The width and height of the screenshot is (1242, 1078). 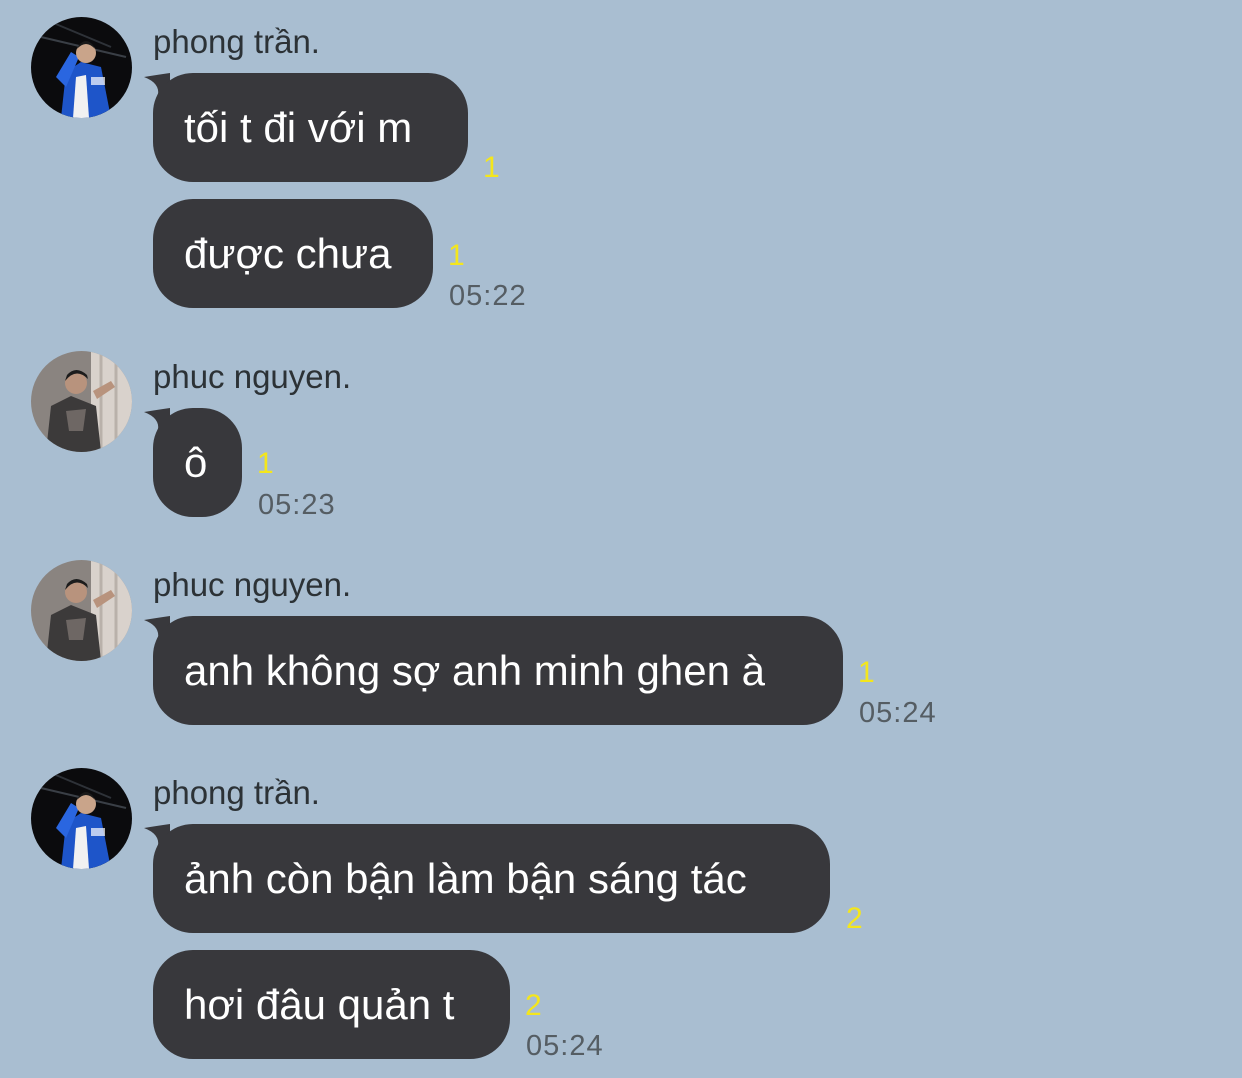 I want to click on message-bubble: hơi đâu quản t, so click(x=331, y=1004).